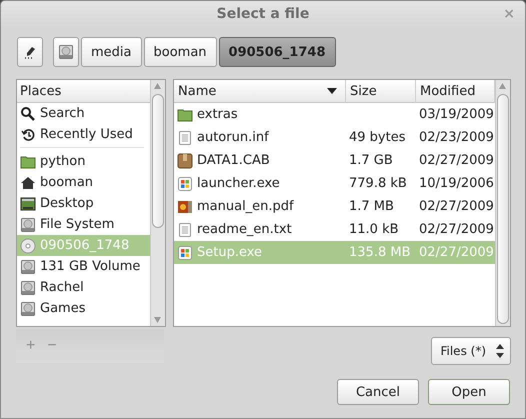  I want to click on file-name-cell: extras, so click(260, 114).